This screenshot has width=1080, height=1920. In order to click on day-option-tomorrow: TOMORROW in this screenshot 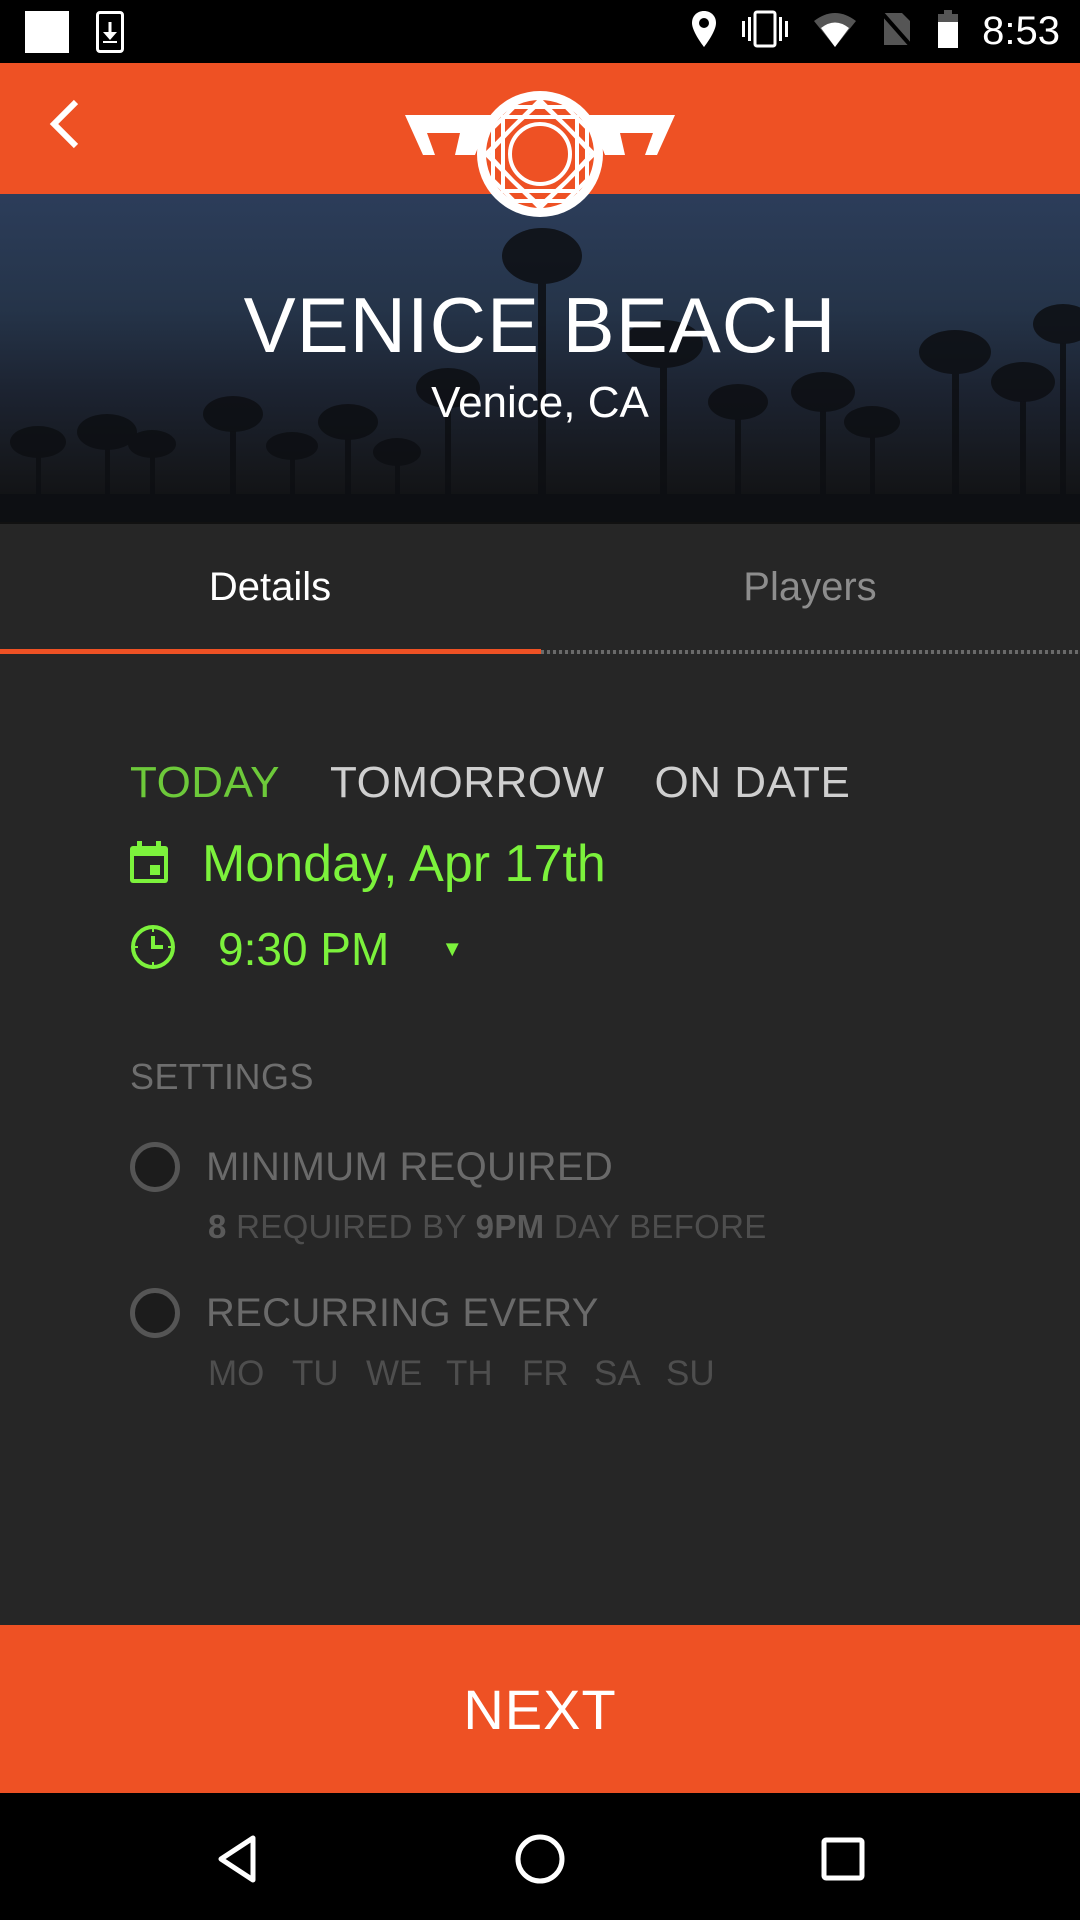, I will do `click(467, 783)`.